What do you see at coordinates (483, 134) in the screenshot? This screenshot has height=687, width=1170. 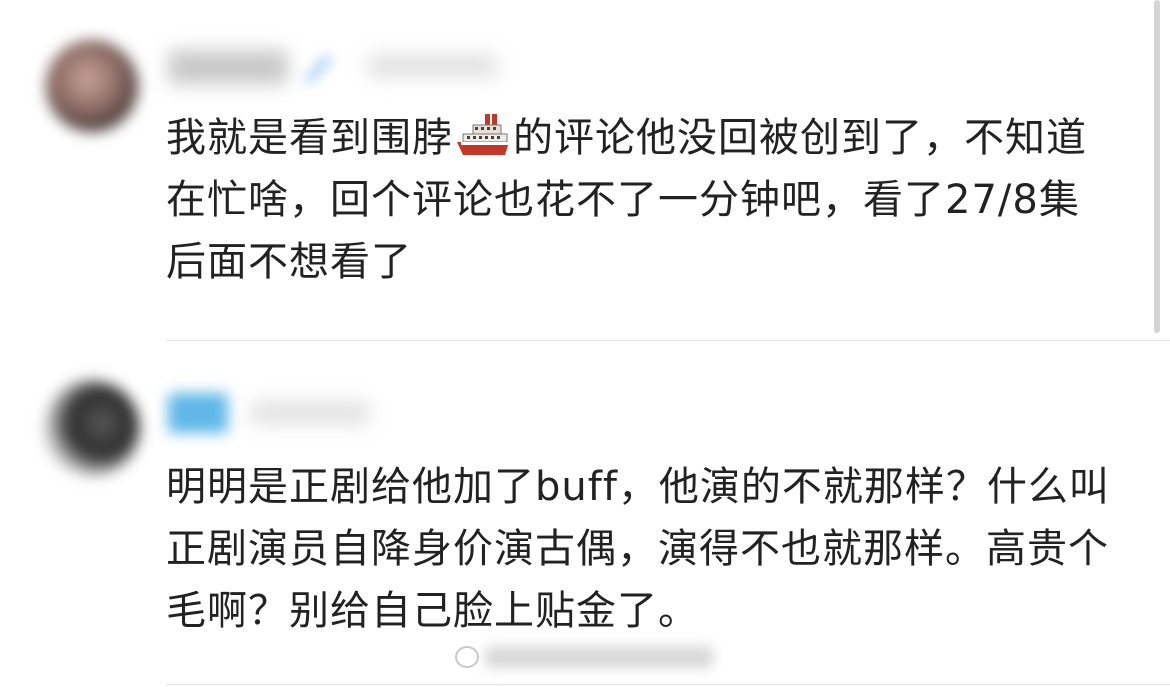 I see `ship-icon` at bounding box center [483, 134].